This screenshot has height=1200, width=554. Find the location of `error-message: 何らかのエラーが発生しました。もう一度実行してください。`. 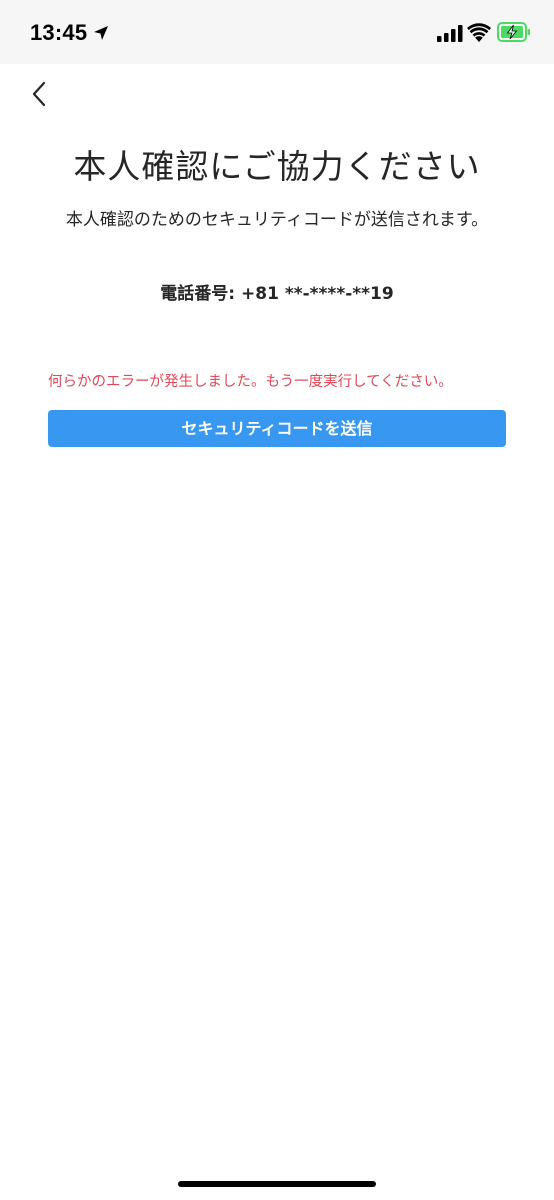

error-message: 何らかのエラーが発生しました。もう一度実行してください。 is located at coordinates (250, 382).